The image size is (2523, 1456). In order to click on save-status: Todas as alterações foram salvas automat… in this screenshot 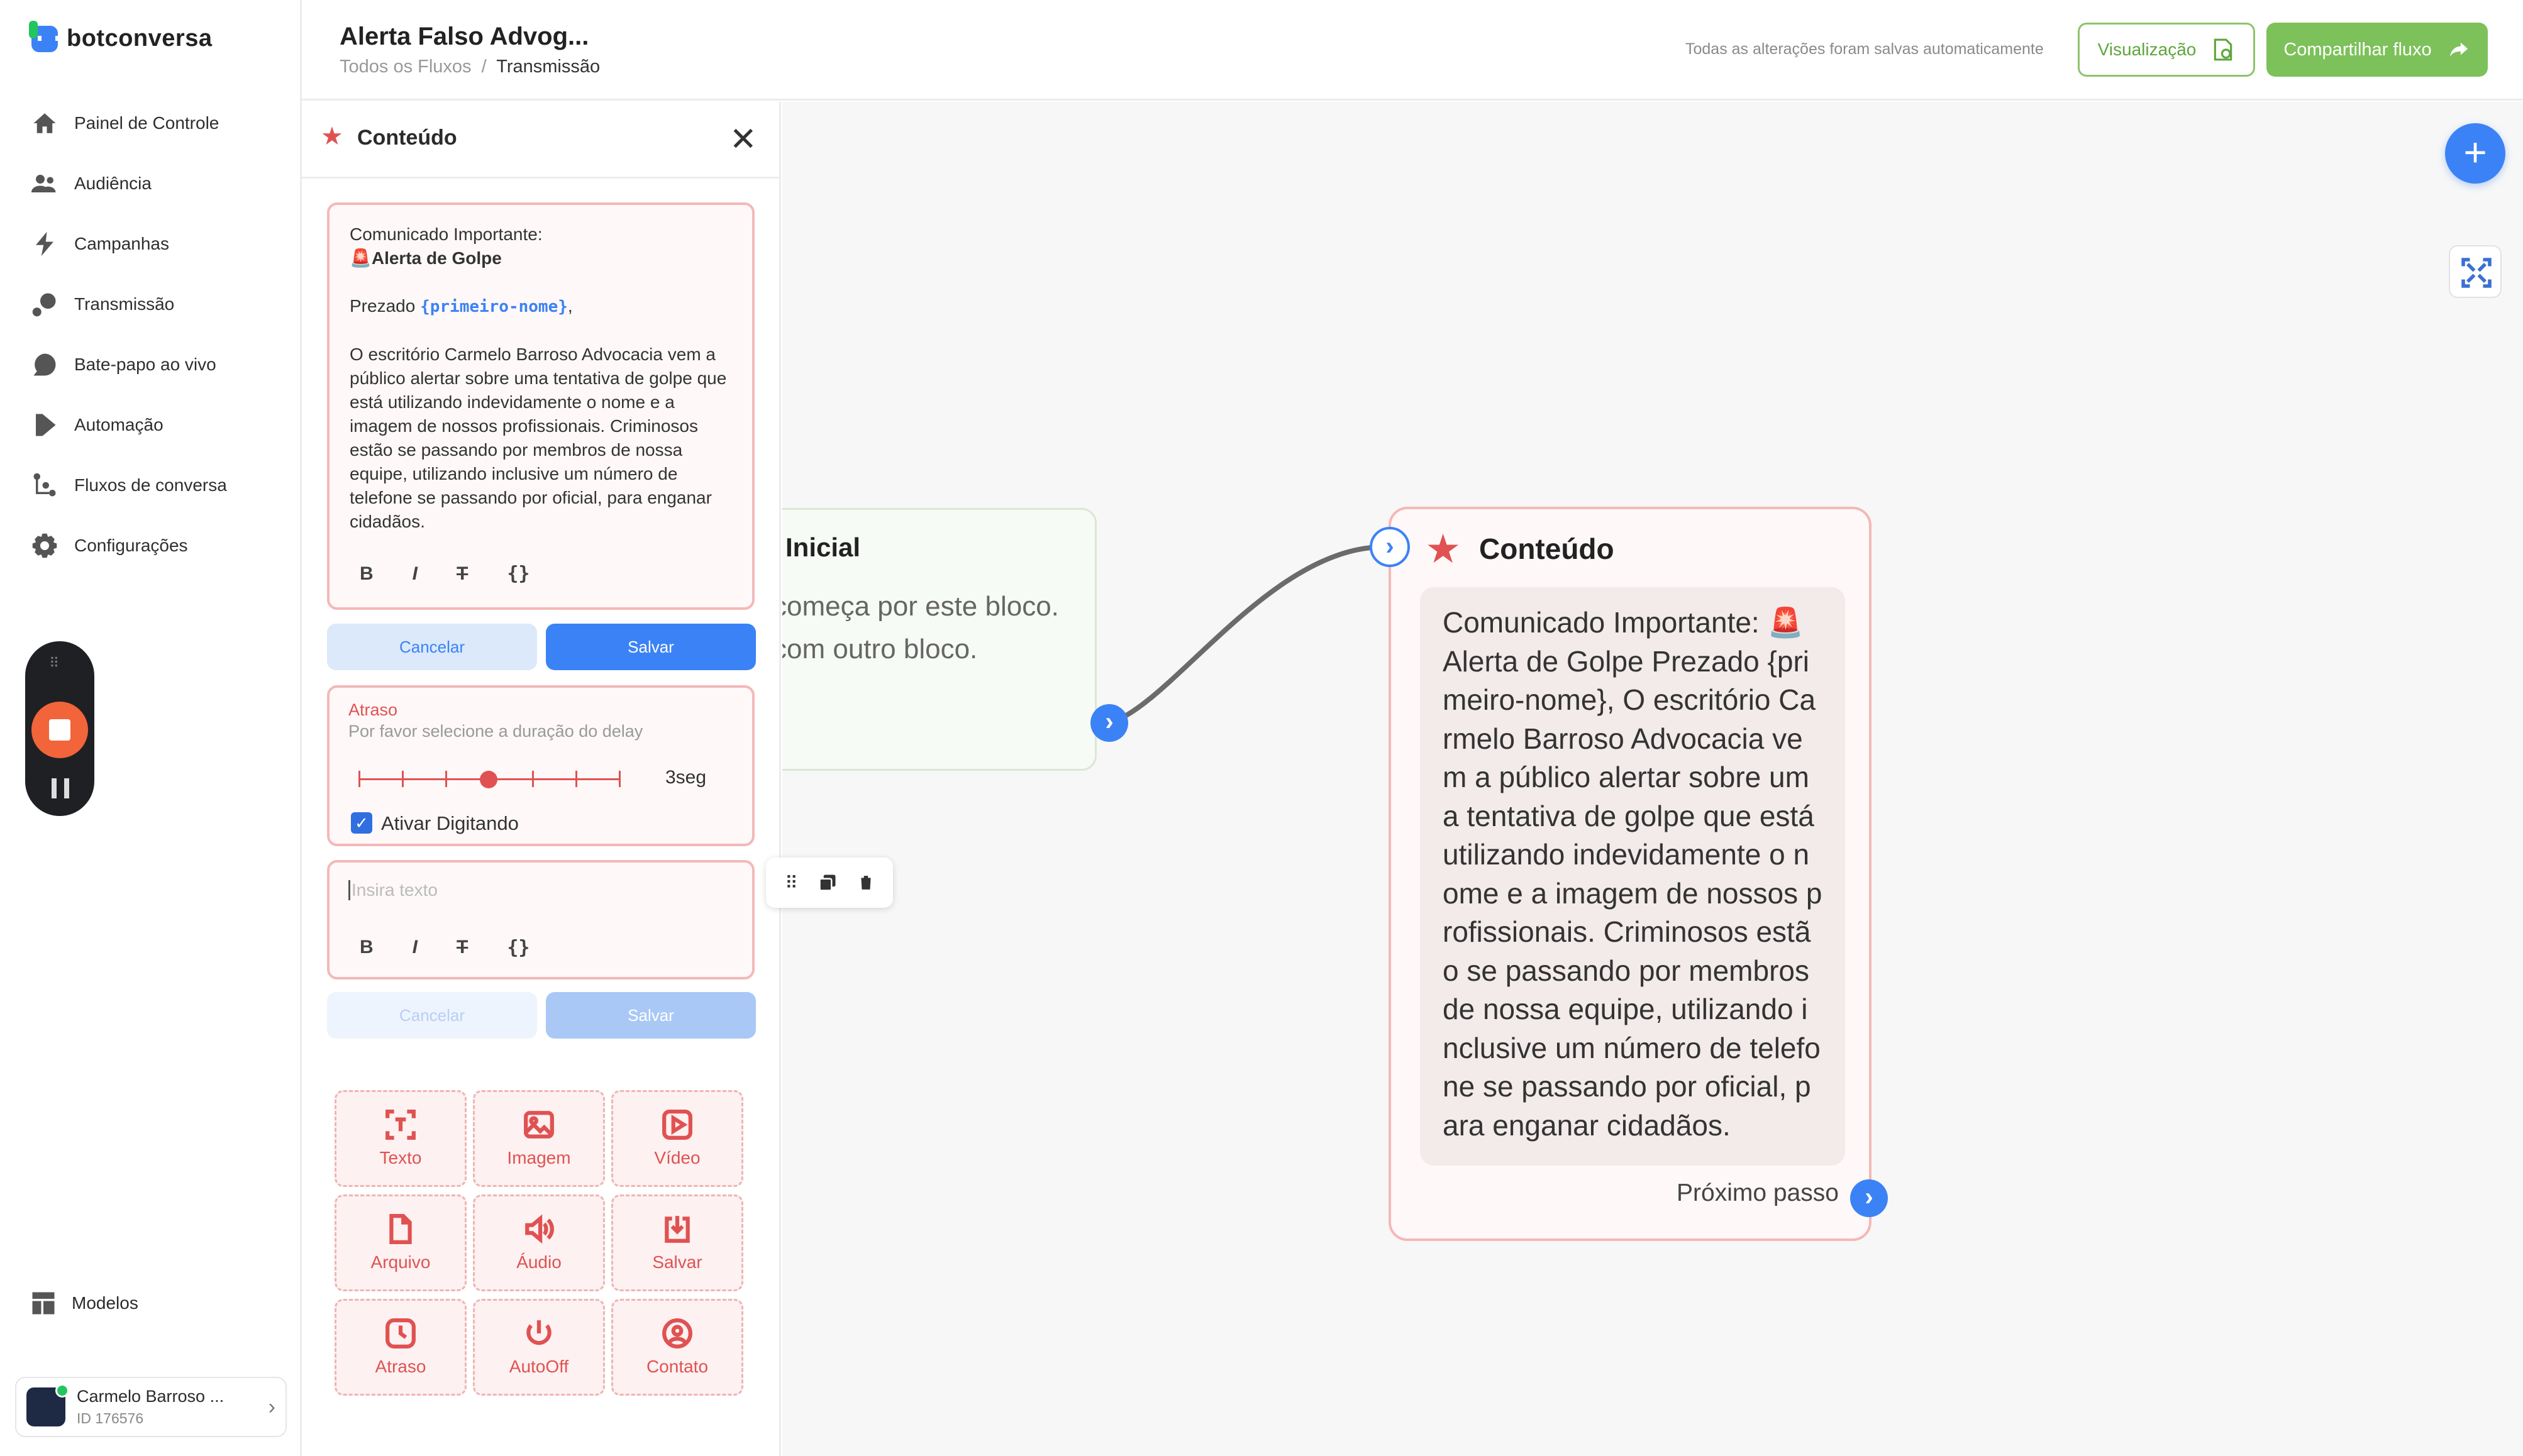, I will do `click(1864, 49)`.